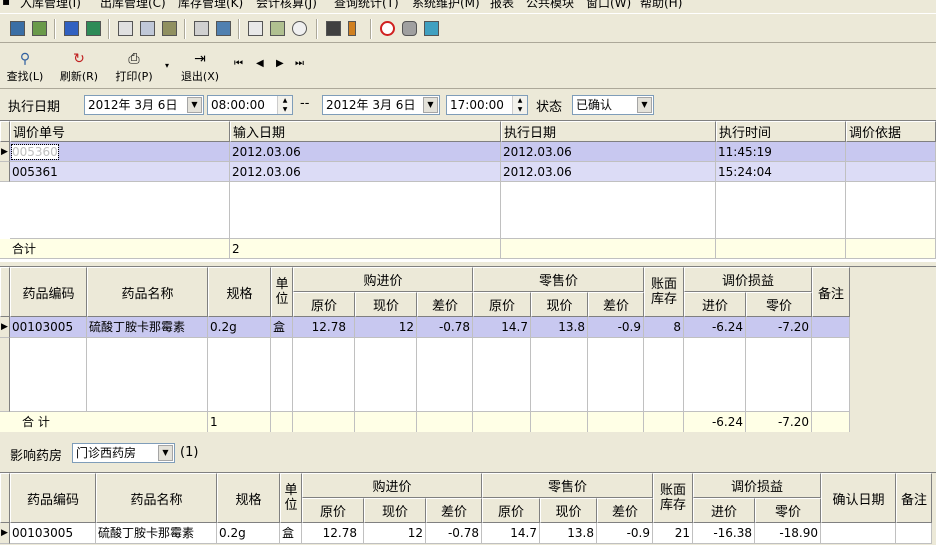  Describe the element at coordinates (608, 152) in the screenshot. I see `exec-date-cell: 2012.03.06` at that location.